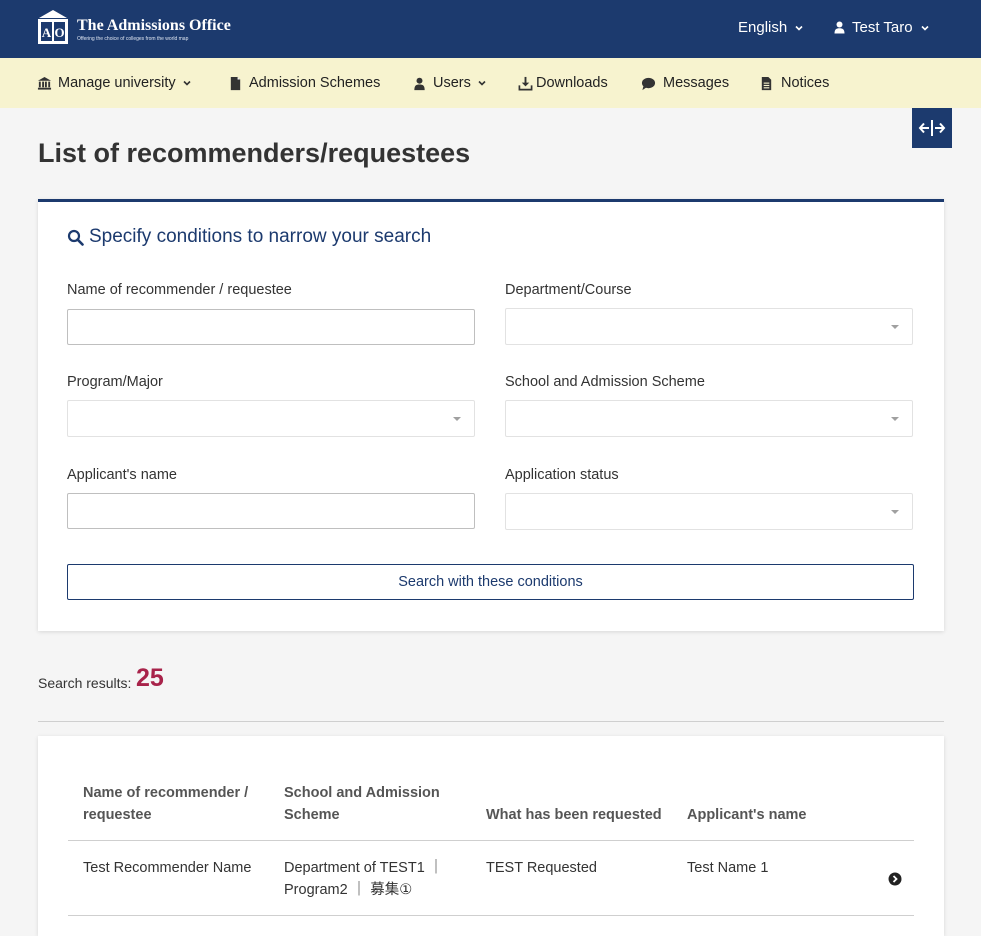  I want to click on search-heading-text: Specify conditions to narrow your search, so click(260, 236).